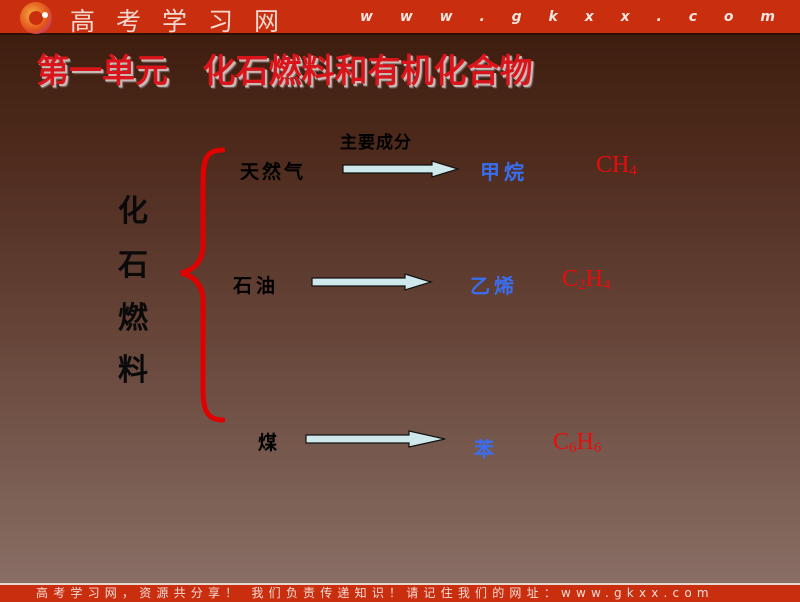  I want to click on source-coal: 煤, so click(268, 443).